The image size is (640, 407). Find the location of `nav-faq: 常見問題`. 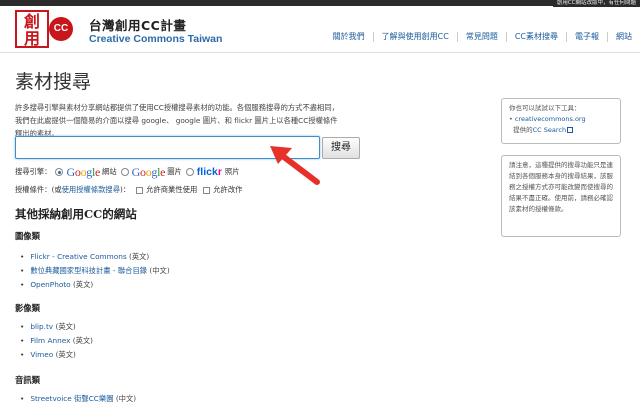

nav-faq: 常見問題 is located at coordinates (481, 37).